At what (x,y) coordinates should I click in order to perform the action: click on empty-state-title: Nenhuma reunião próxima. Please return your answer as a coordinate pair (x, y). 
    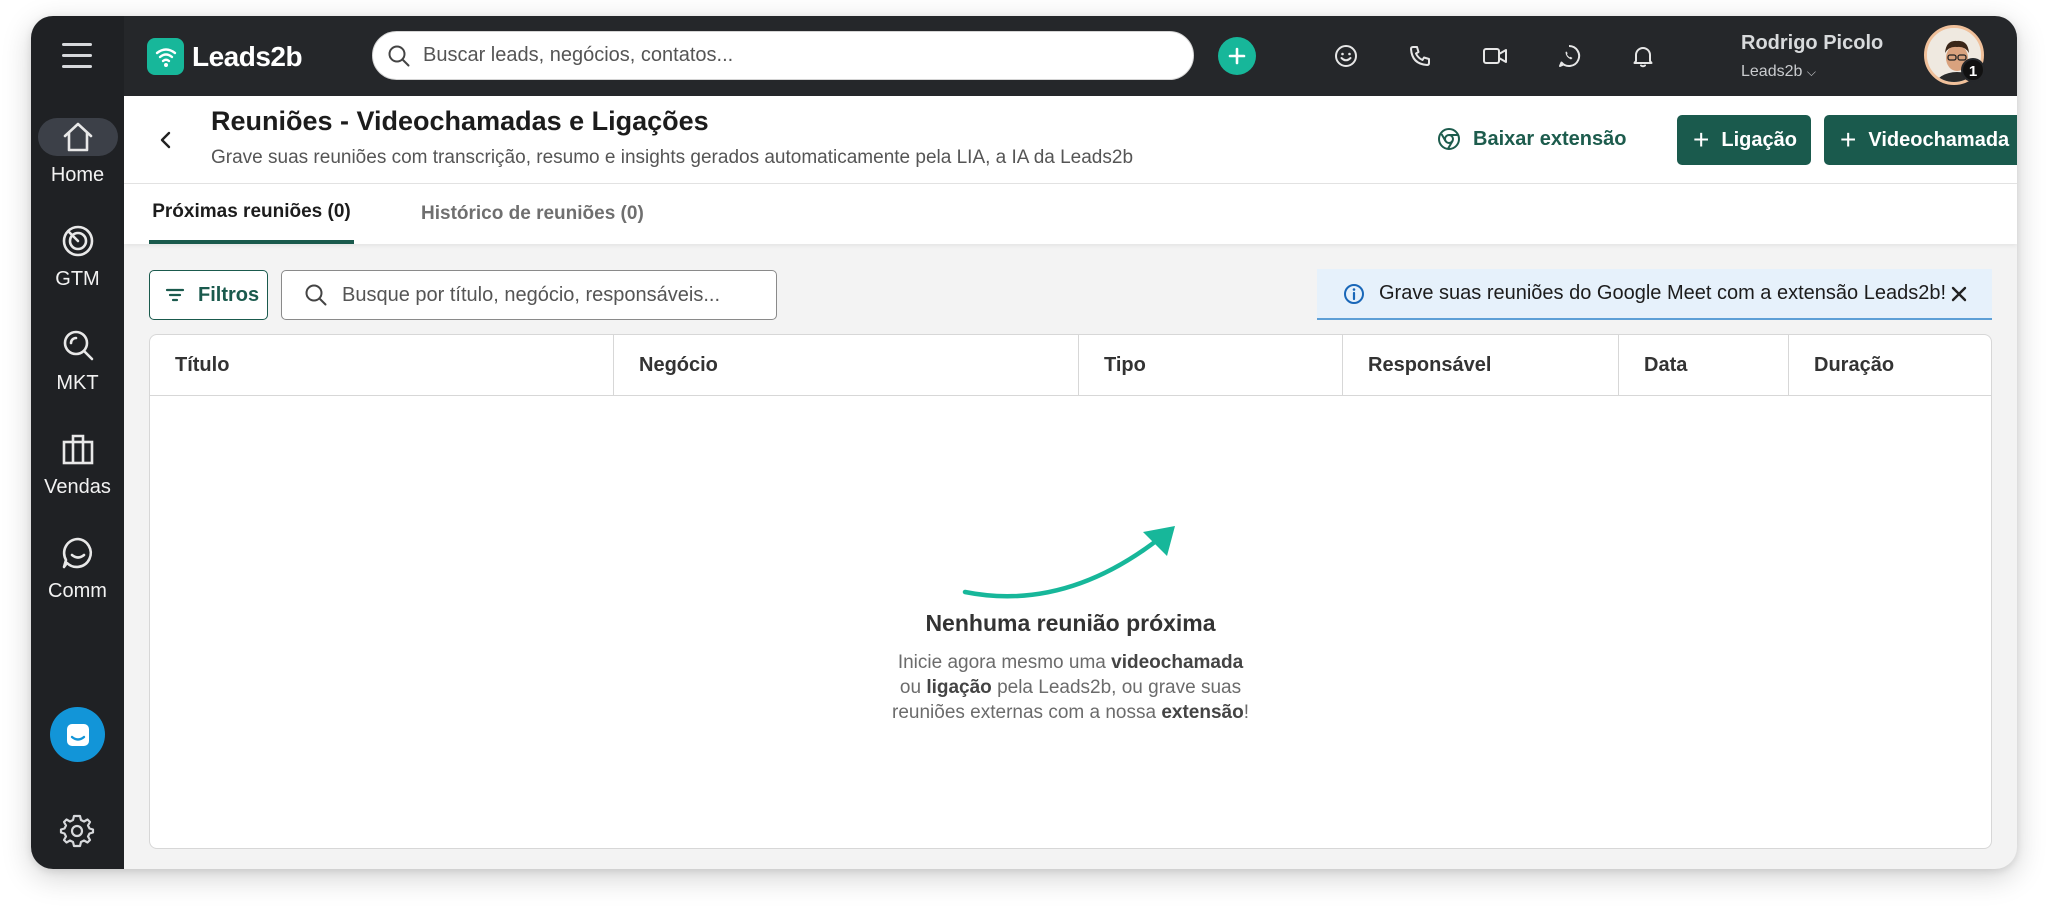
    Looking at the image, I should click on (1070, 623).